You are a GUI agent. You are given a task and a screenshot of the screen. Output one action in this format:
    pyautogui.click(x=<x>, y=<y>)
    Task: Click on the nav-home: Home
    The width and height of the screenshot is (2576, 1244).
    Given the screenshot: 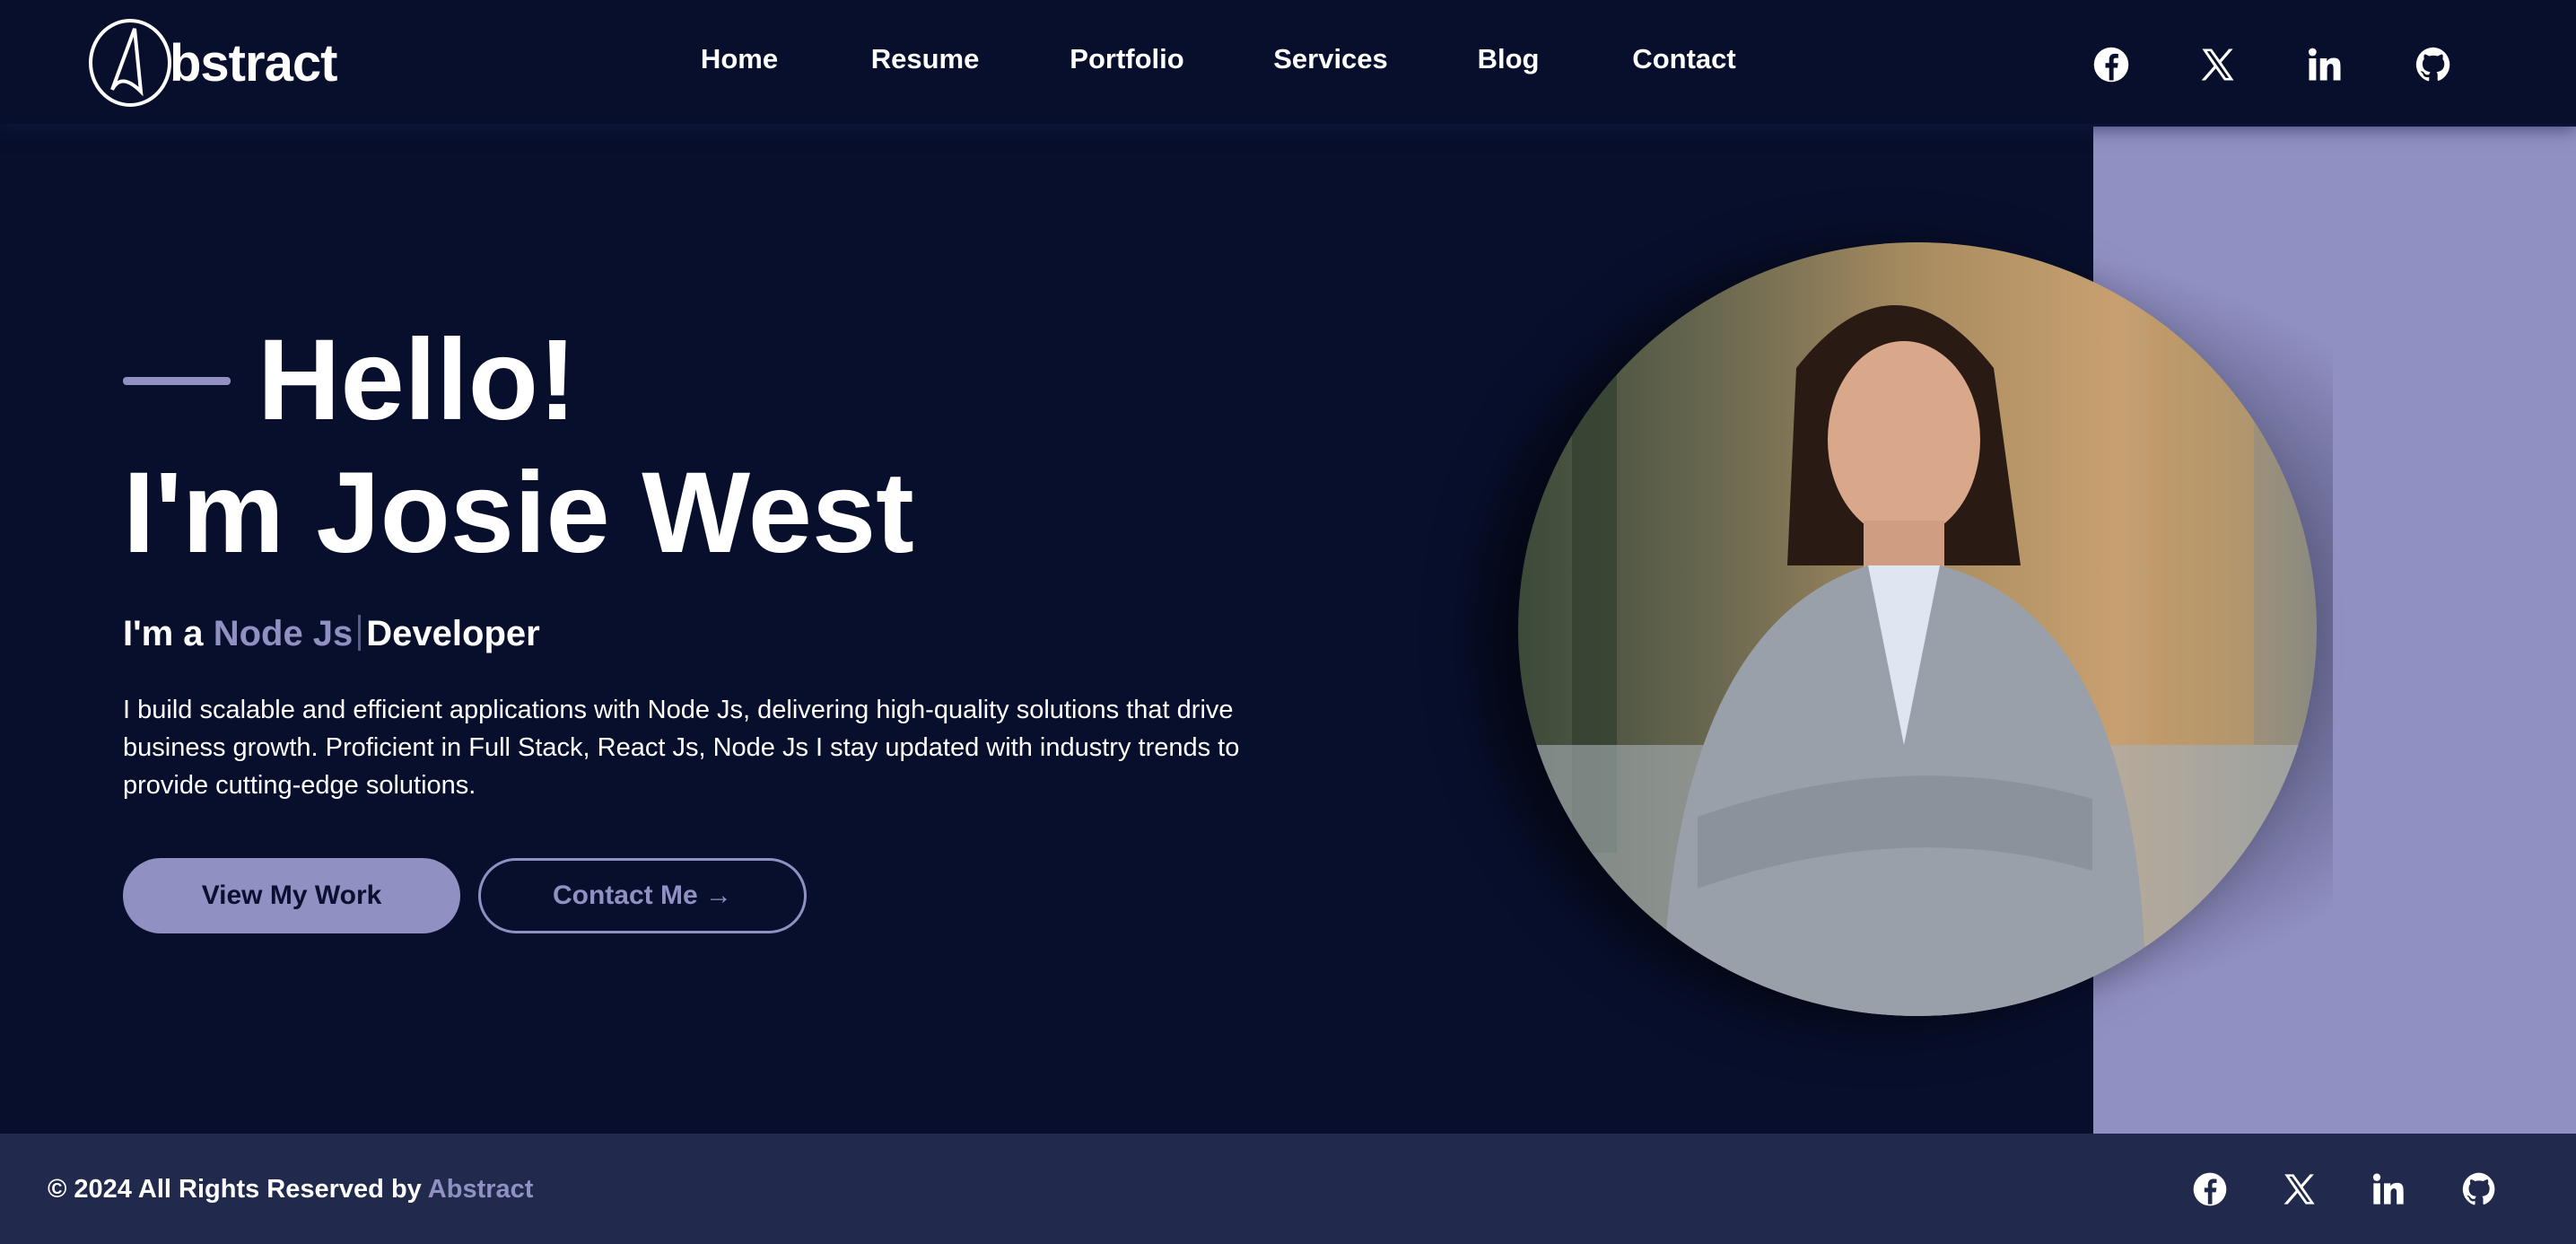 What is the action you would take?
    pyautogui.click(x=739, y=59)
    